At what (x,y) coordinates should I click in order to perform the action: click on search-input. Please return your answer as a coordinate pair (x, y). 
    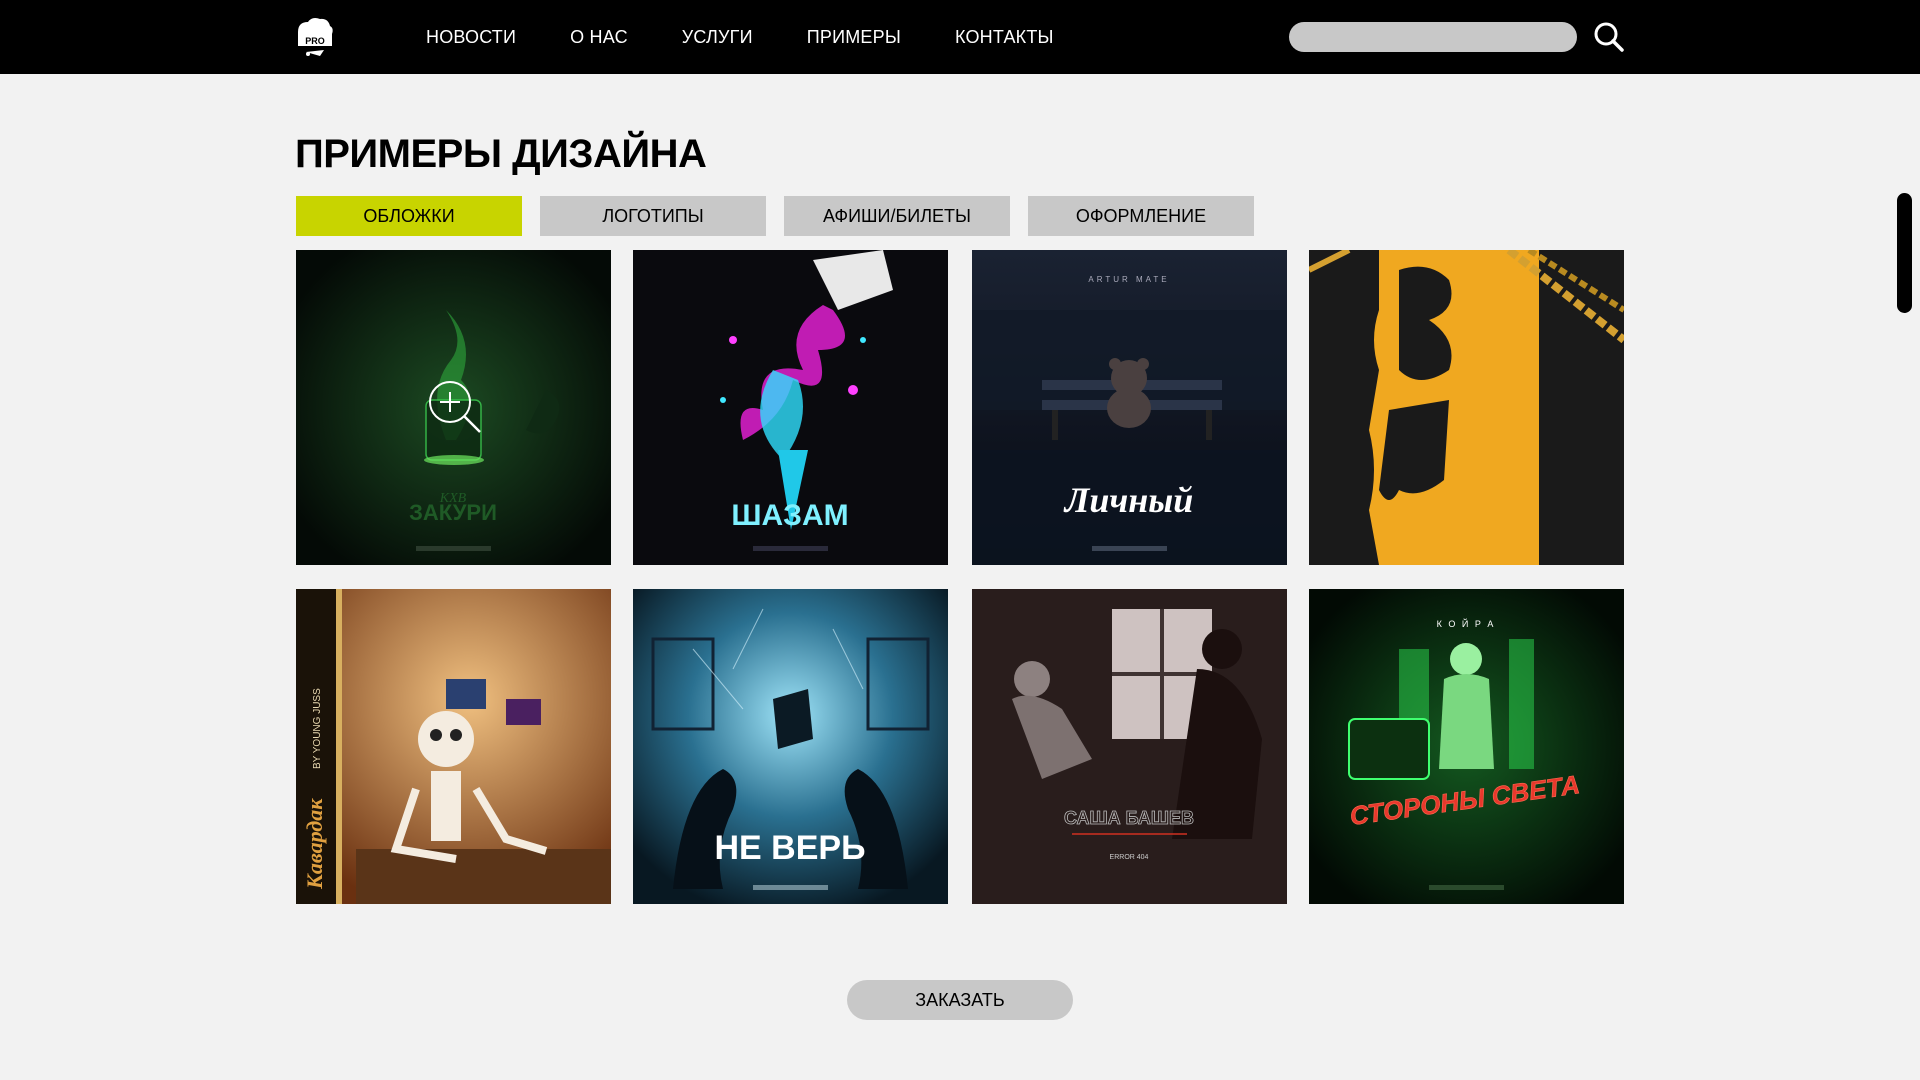
    Looking at the image, I should click on (1433, 37).